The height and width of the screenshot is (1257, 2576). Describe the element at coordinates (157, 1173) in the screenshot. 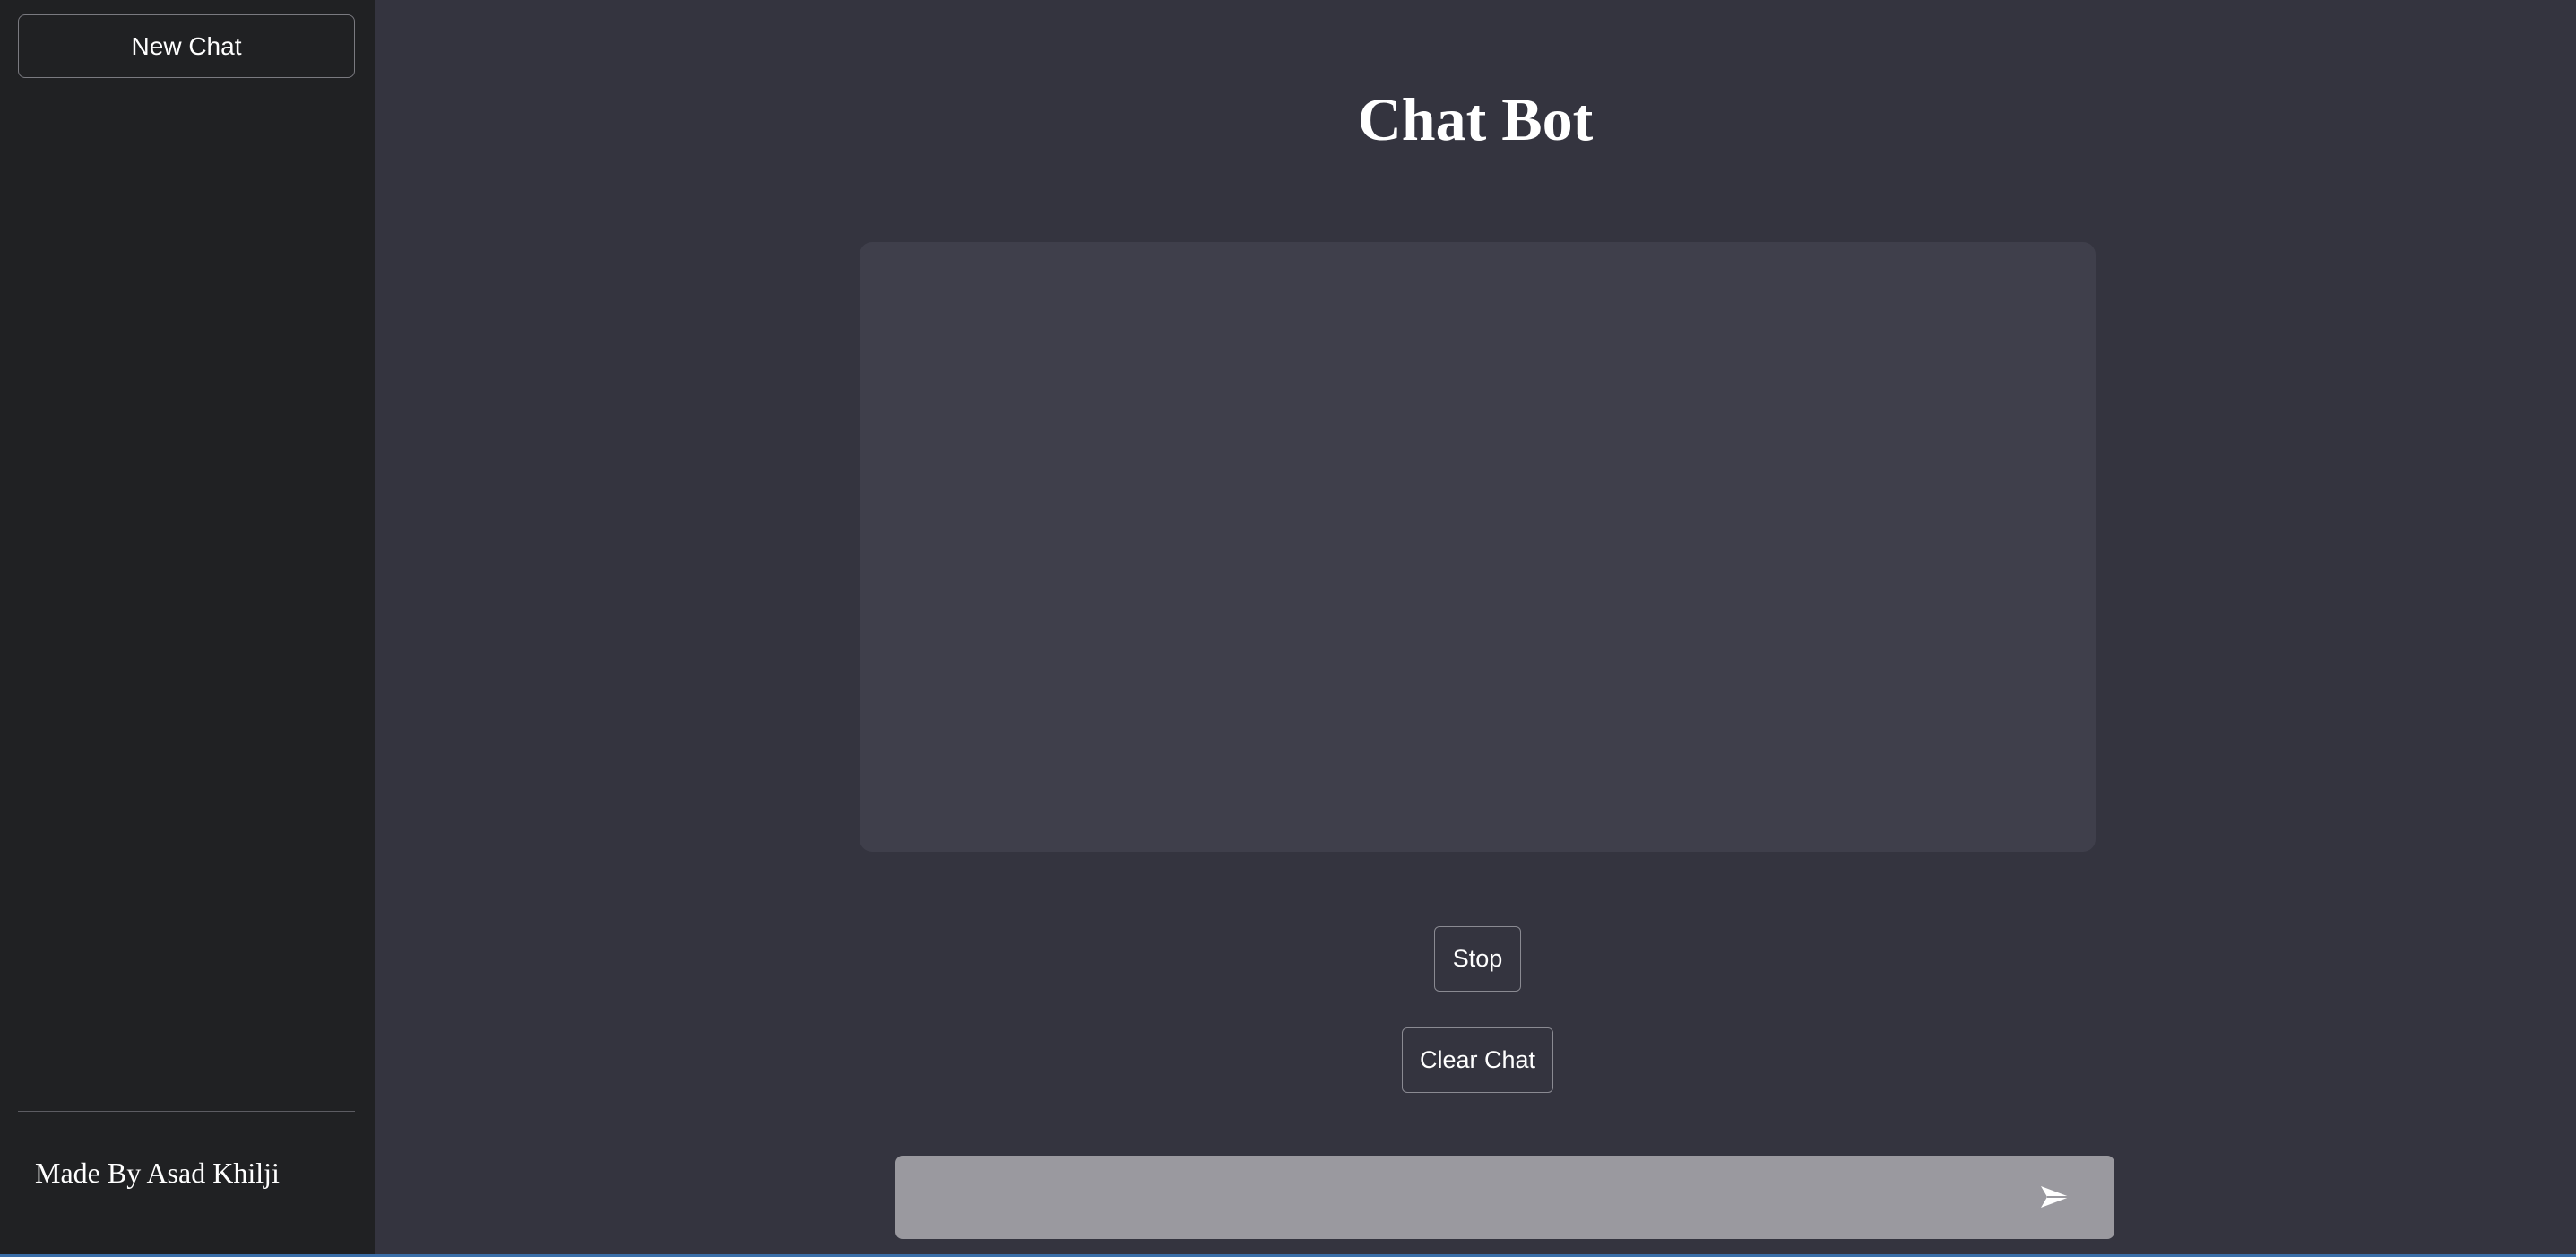

I see `credit-text: Made By Asad Khilji` at that location.